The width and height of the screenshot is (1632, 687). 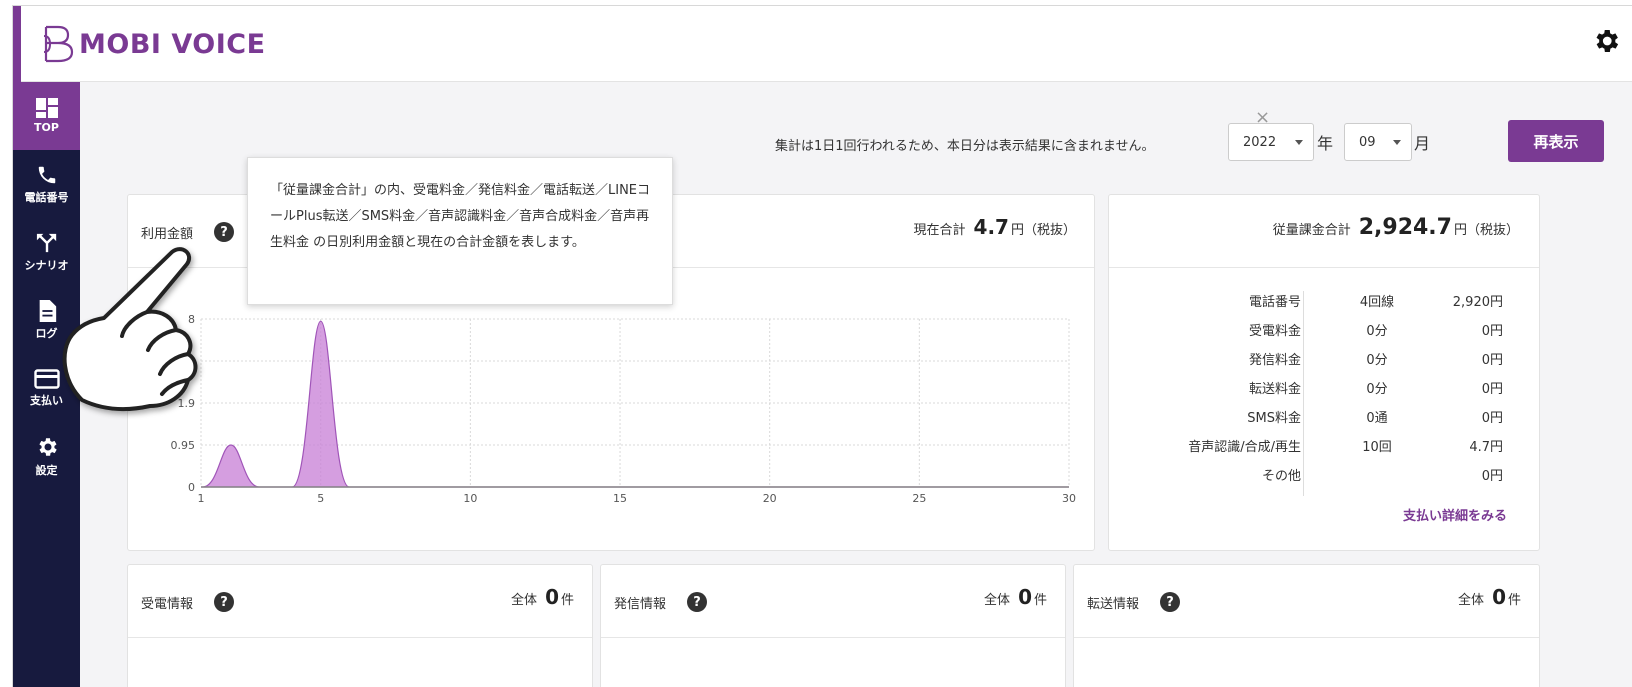 What do you see at coordinates (1274, 360) in the screenshot?
I see `fee-label: 発信料金` at bounding box center [1274, 360].